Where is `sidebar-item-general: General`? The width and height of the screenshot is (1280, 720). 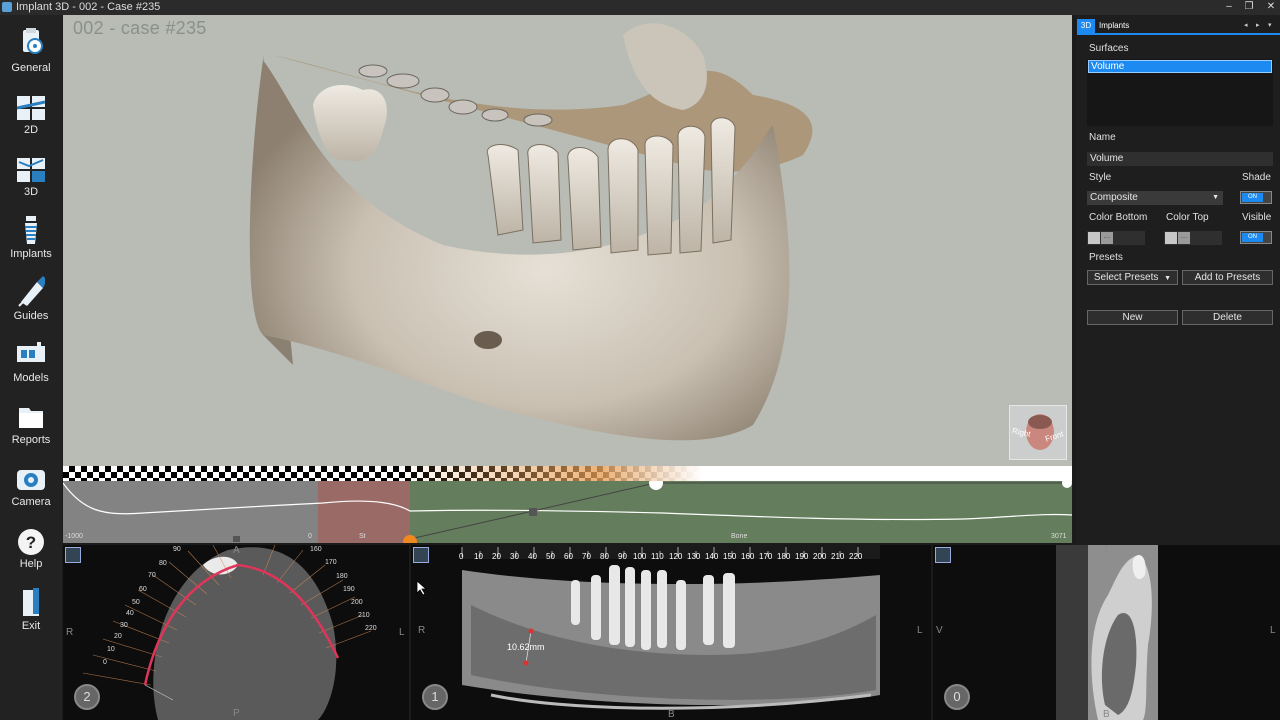
sidebar-item-general: General is located at coordinates (31, 49).